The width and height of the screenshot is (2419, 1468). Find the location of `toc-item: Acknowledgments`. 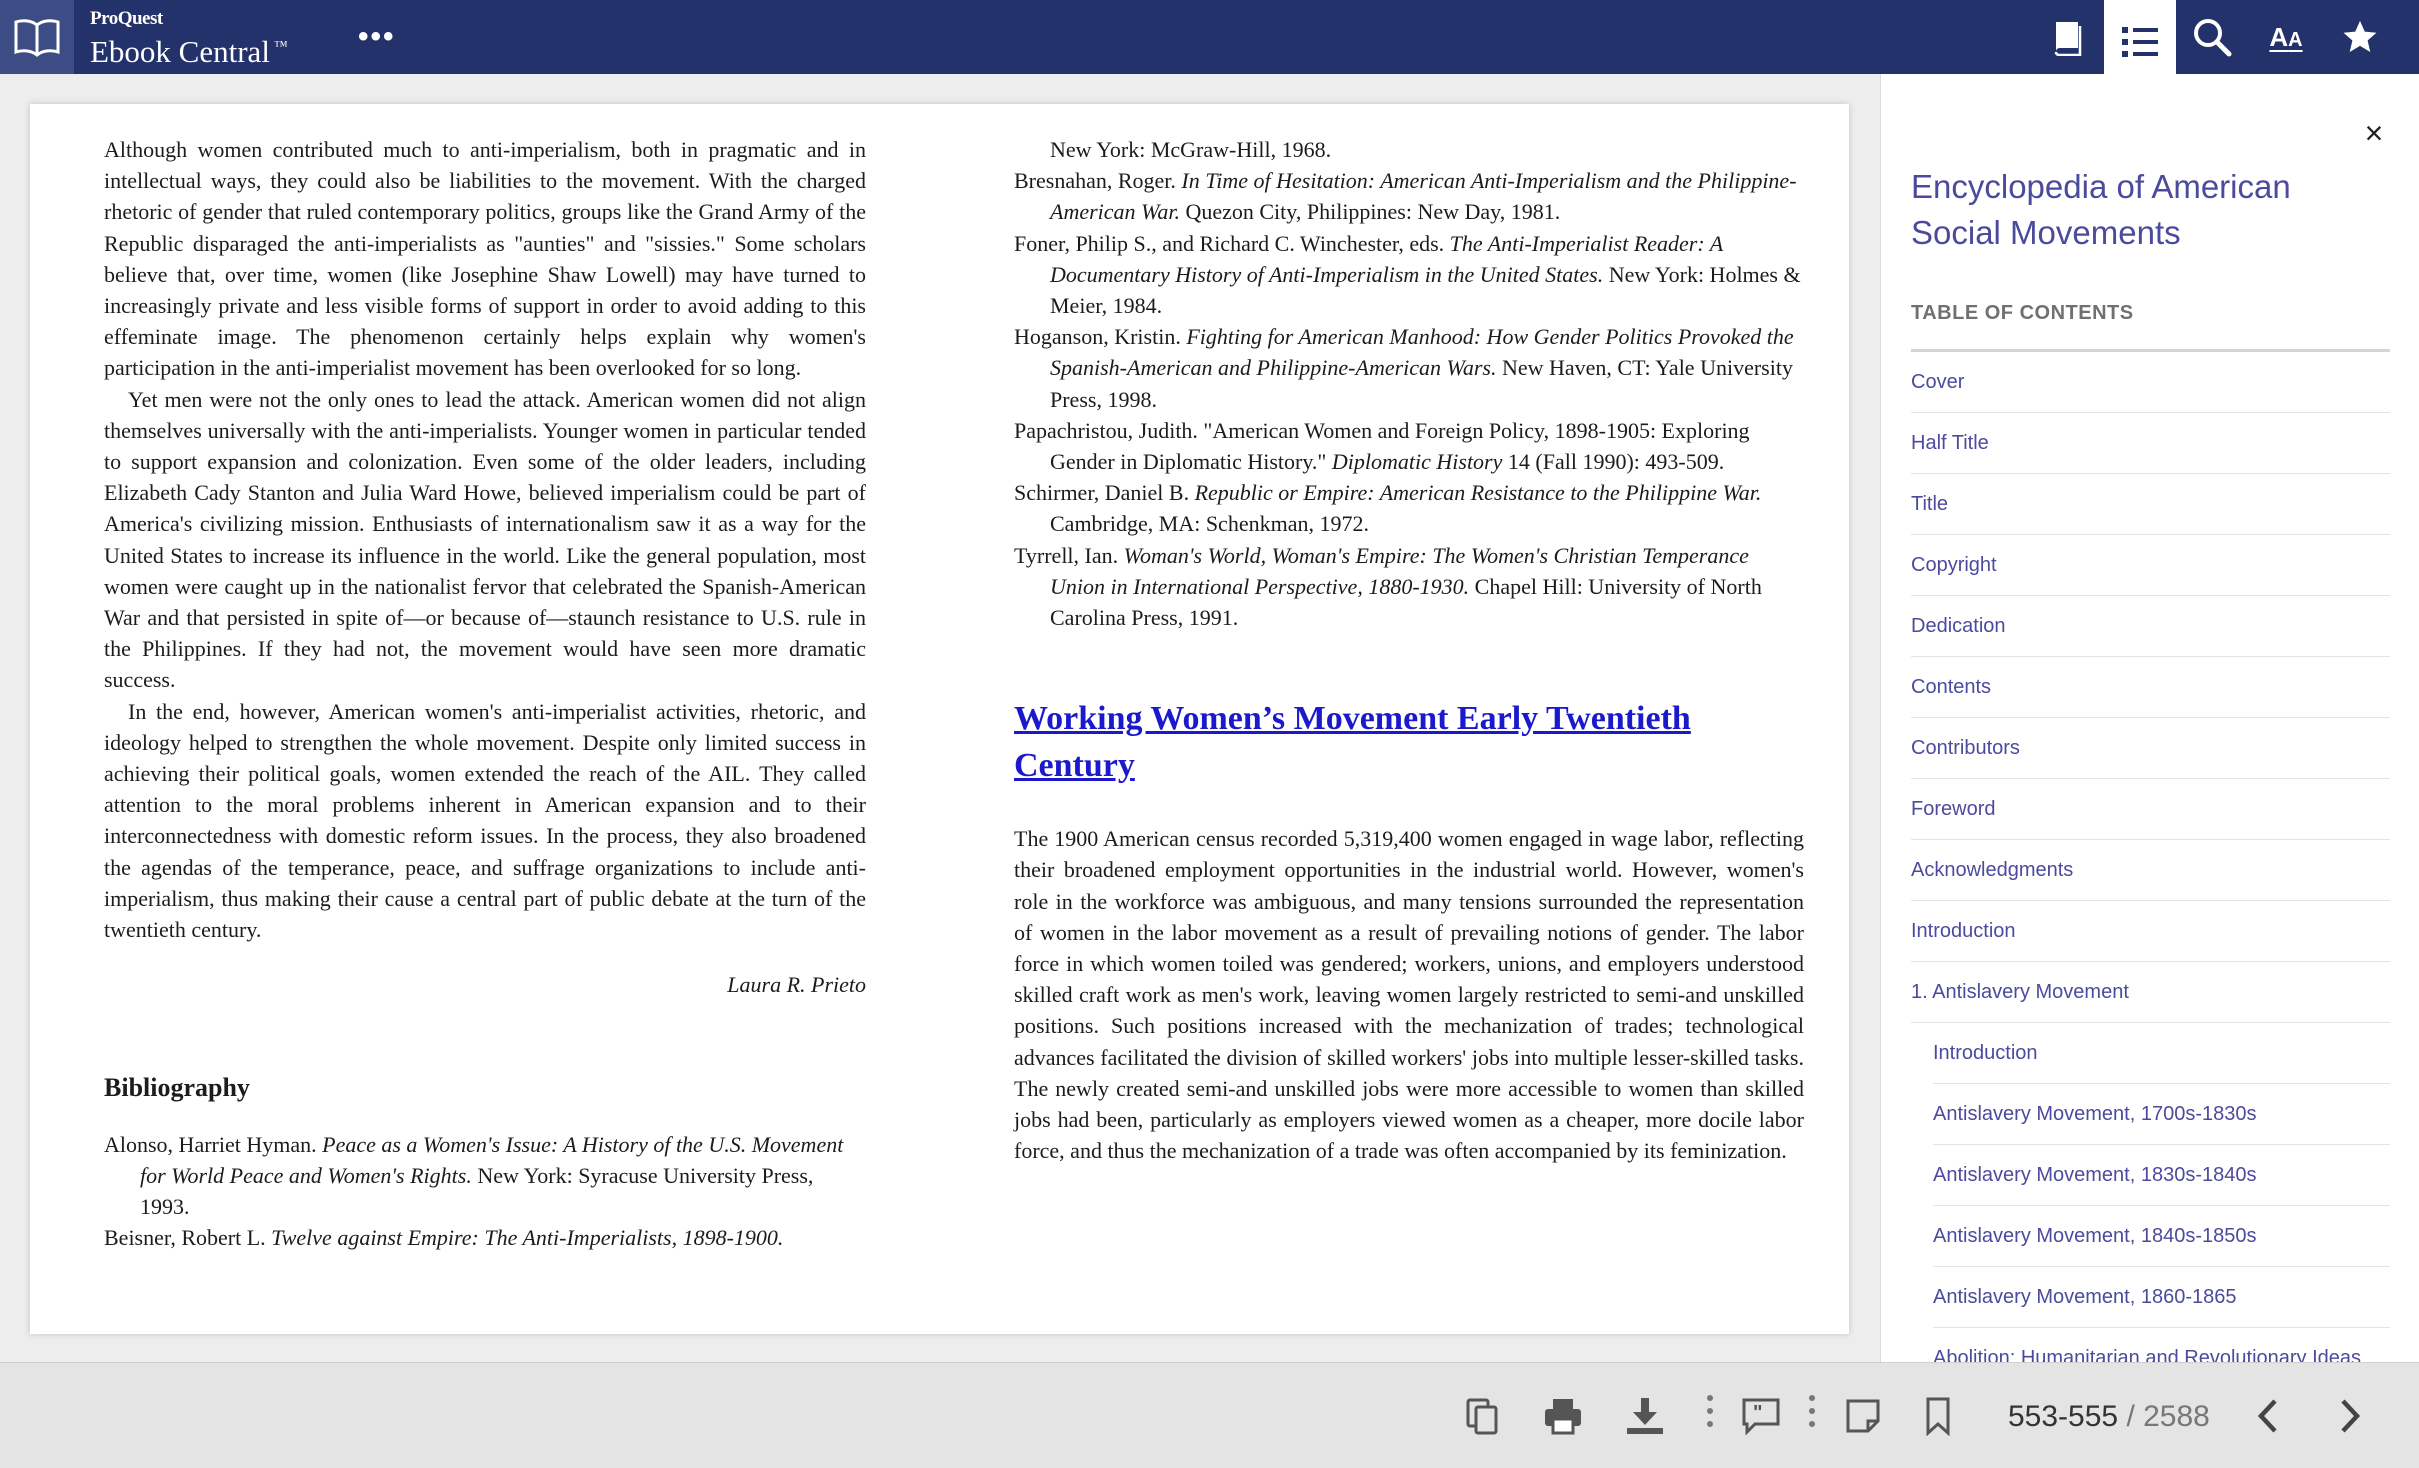

toc-item: Acknowledgments is located at coordinates (2150, 870).